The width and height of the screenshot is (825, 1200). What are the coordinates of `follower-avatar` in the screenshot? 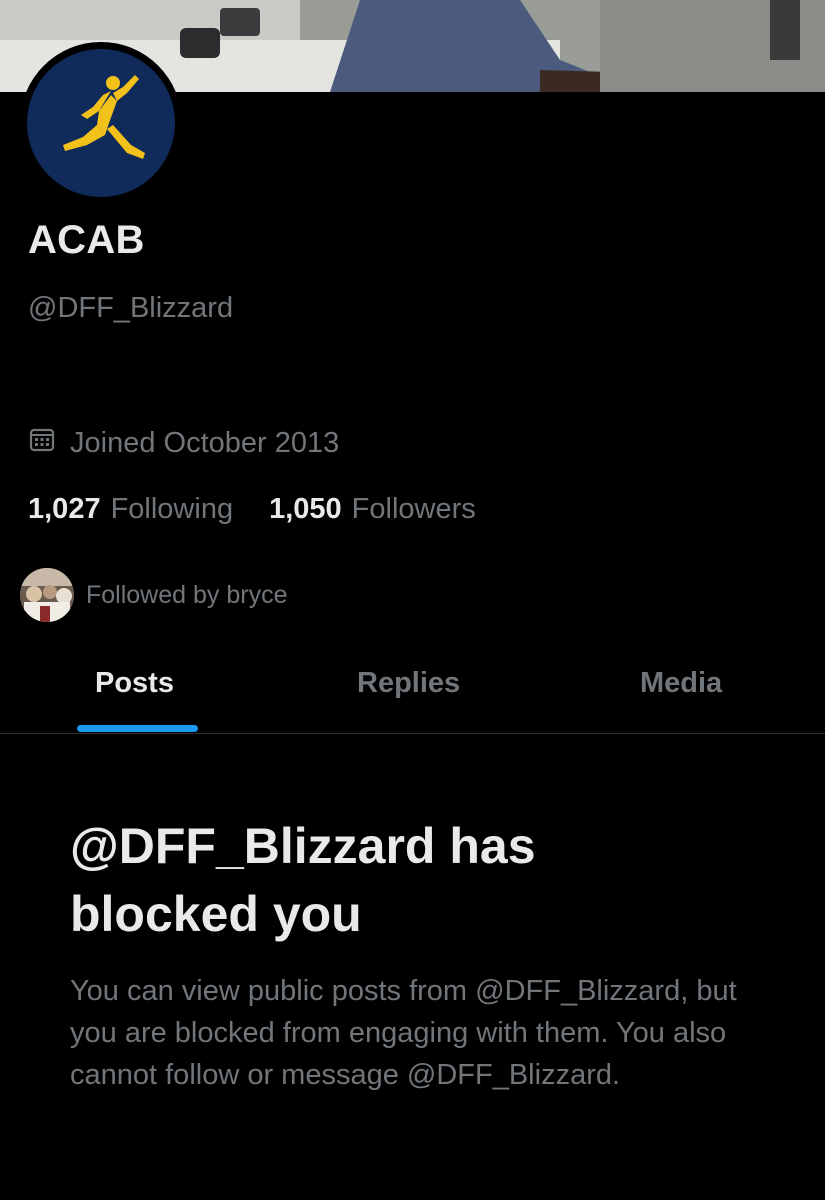 It's located at (47, 595).